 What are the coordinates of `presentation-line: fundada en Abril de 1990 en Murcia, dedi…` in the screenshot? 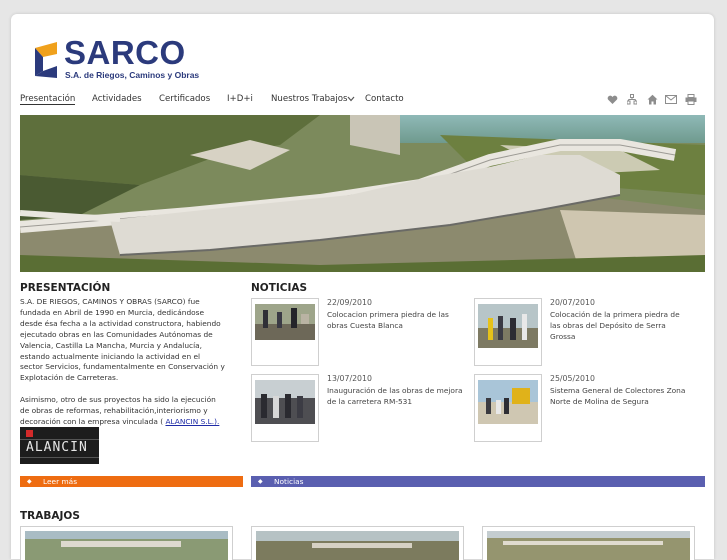 It's located at (112, 312).